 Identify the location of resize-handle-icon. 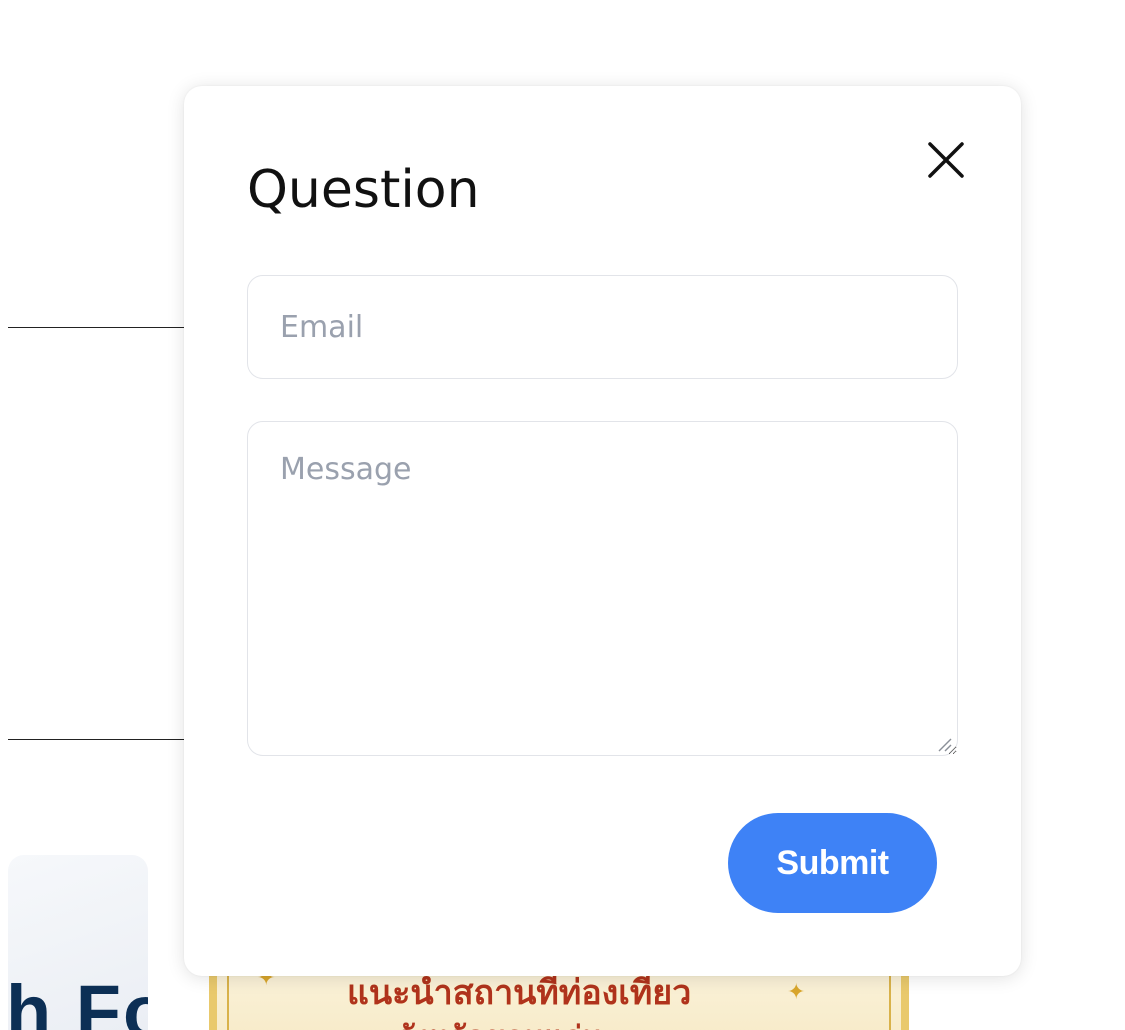
(944, 744).